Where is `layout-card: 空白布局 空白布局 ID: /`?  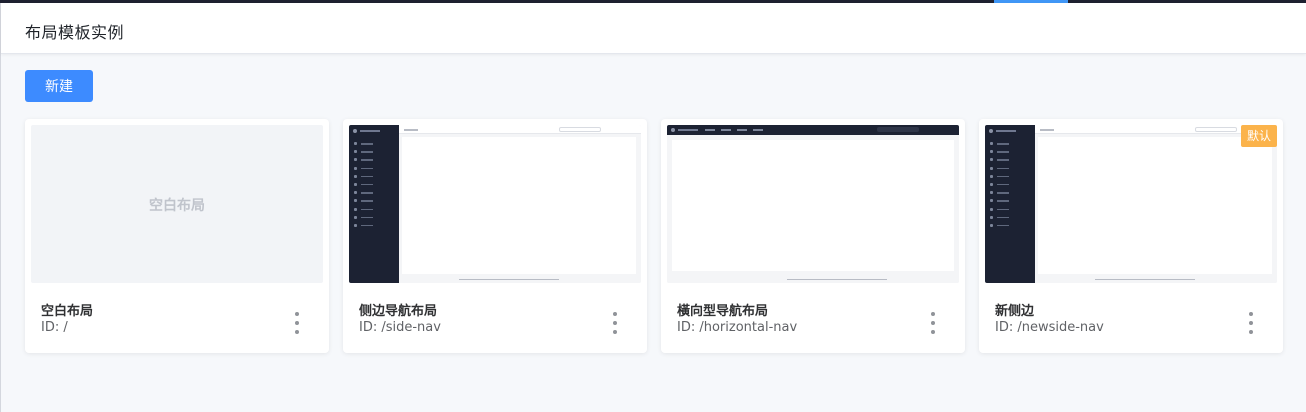 layout-card: 空白布局 空白布局 ID: / is located at coordinates (177, 236).